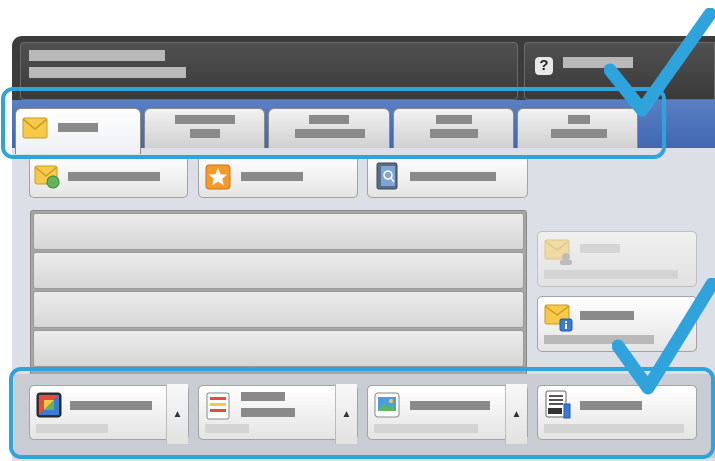 The image size is (715, 461). I want to click on envelope-info-icon, so click(558, 318).